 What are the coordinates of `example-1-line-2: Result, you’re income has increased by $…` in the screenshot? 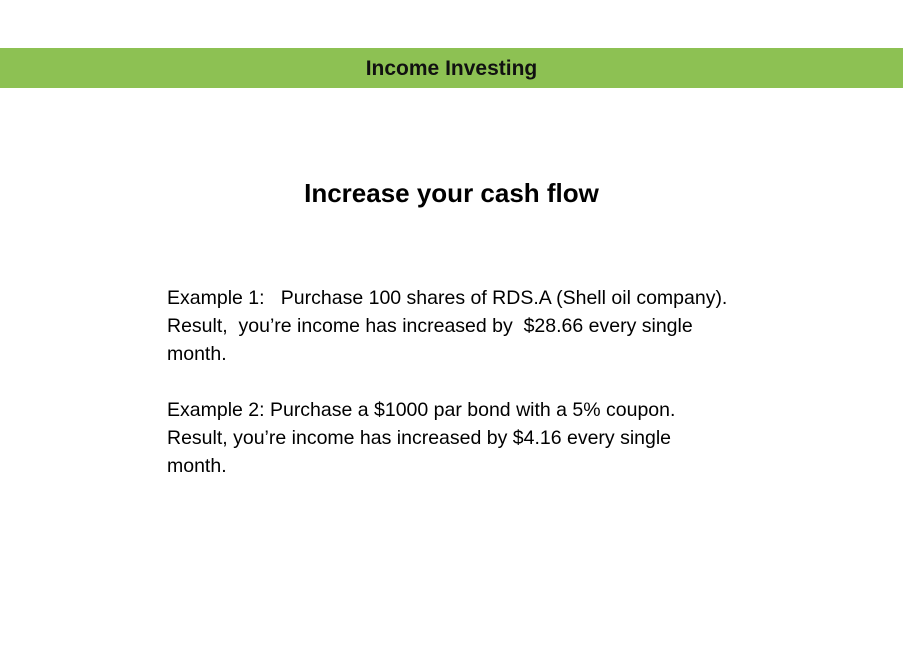 It's located at (430, 326).